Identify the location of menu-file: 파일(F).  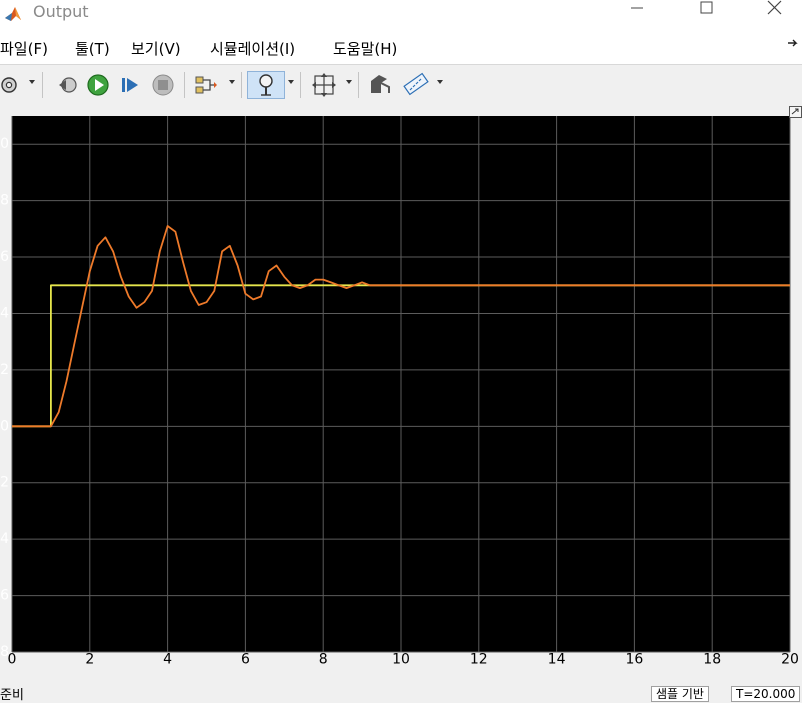
(24, 48).